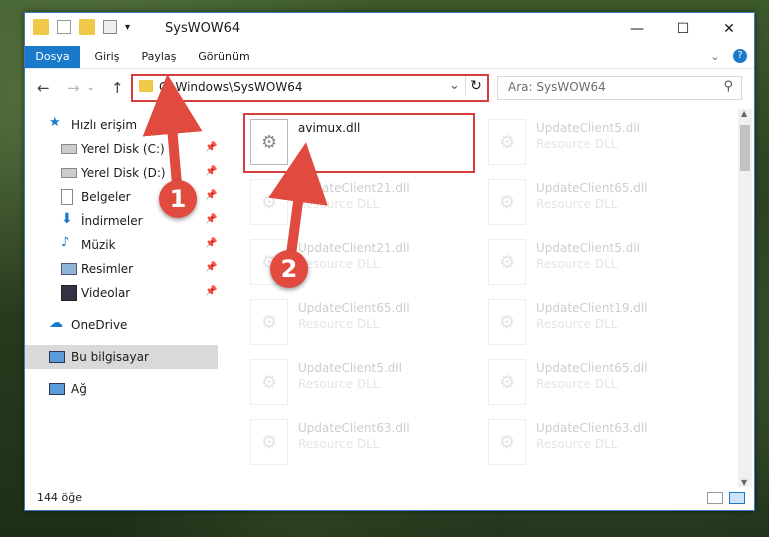 Image resolution: width=769 pixels, height=537 pixels. What do you see at coordinates (99, 325) in the screenshot?
I see `sidebar-item-label: OneDrive` at bounding box center [99, 325].